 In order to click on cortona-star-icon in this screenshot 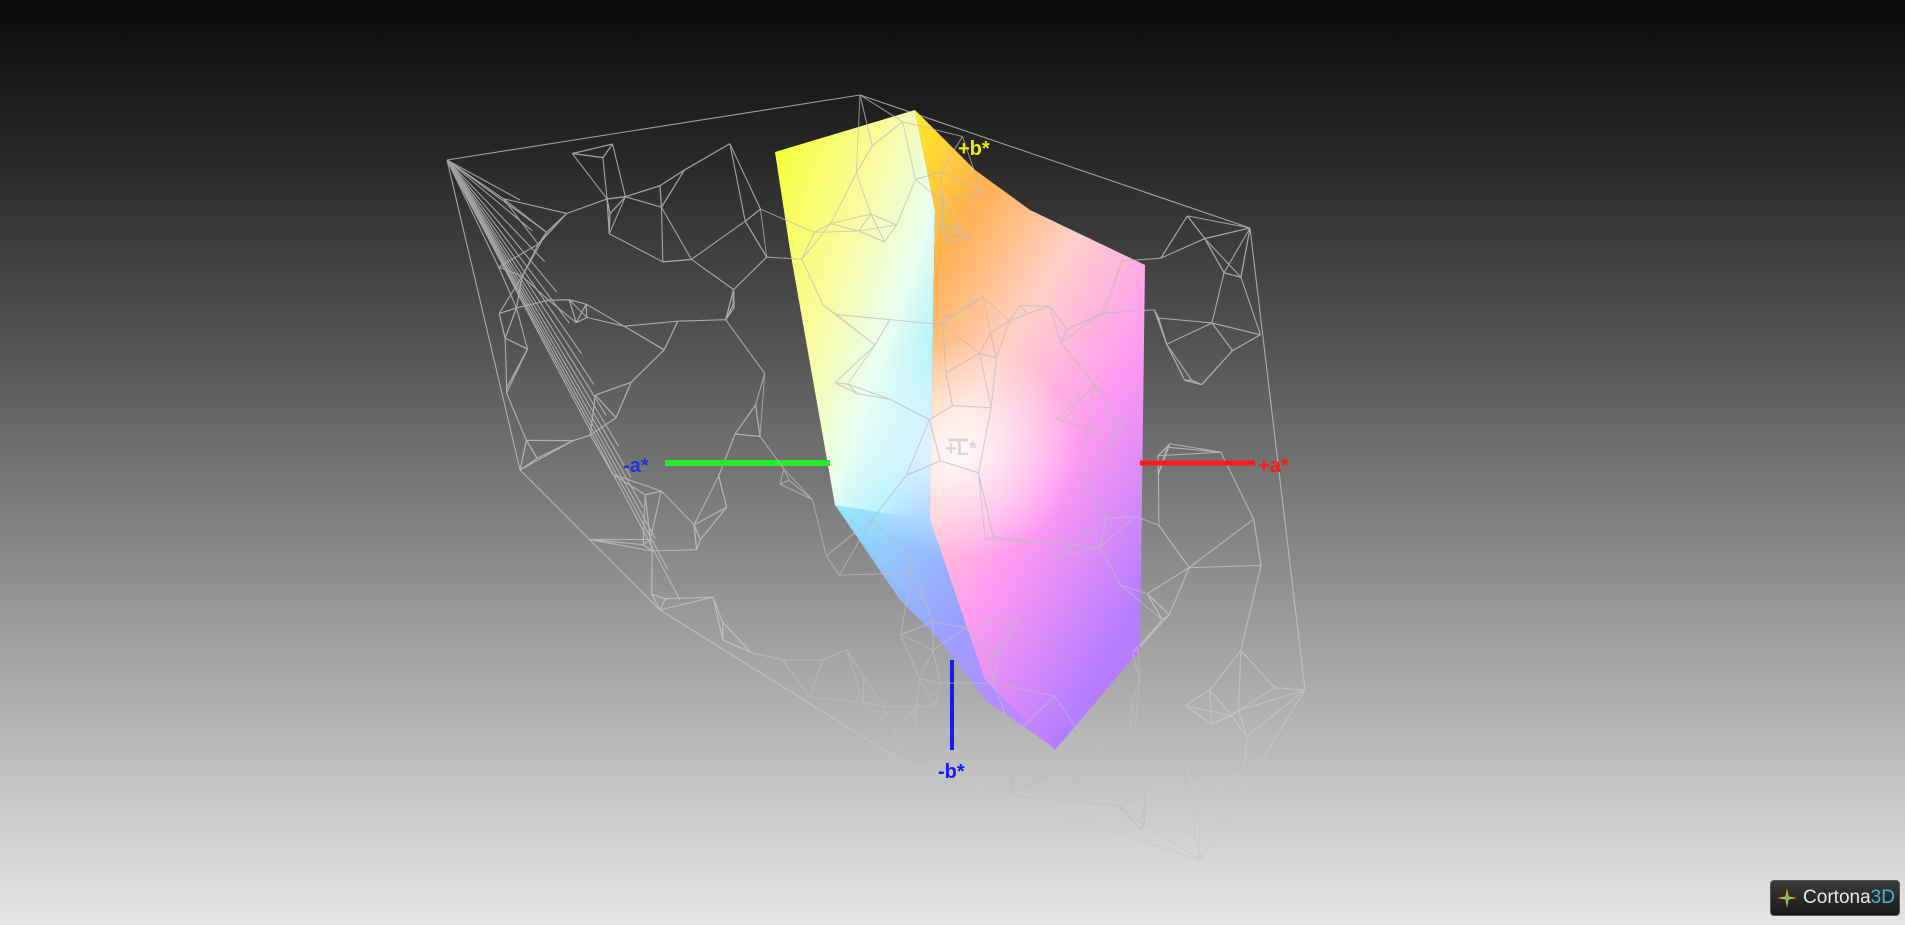, I will do `click(1787, 898)`.